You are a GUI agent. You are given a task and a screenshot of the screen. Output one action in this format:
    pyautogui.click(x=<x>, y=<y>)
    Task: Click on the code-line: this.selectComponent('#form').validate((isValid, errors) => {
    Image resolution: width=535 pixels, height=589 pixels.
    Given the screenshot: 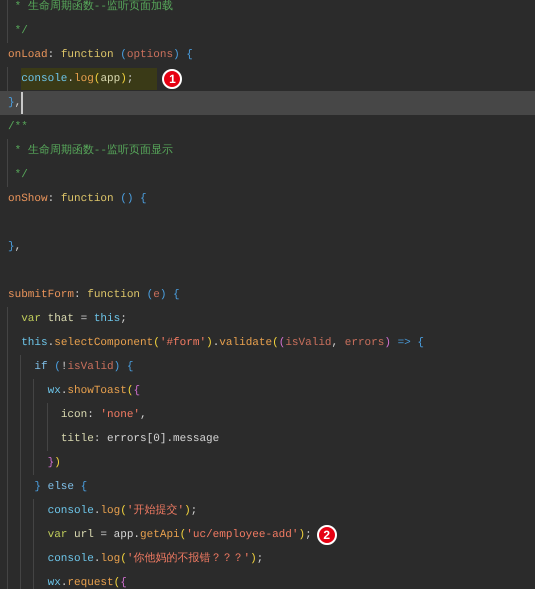 What is the action you would take?
    pyautogui.click(x=222, y=343)
    